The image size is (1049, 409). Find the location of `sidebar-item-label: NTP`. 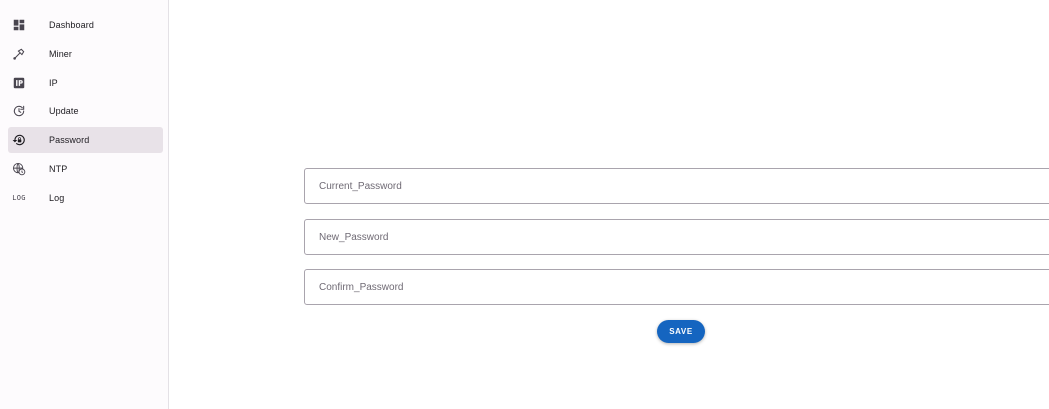

sidebar-item-label: NTP is located at coordinates (58, 168).